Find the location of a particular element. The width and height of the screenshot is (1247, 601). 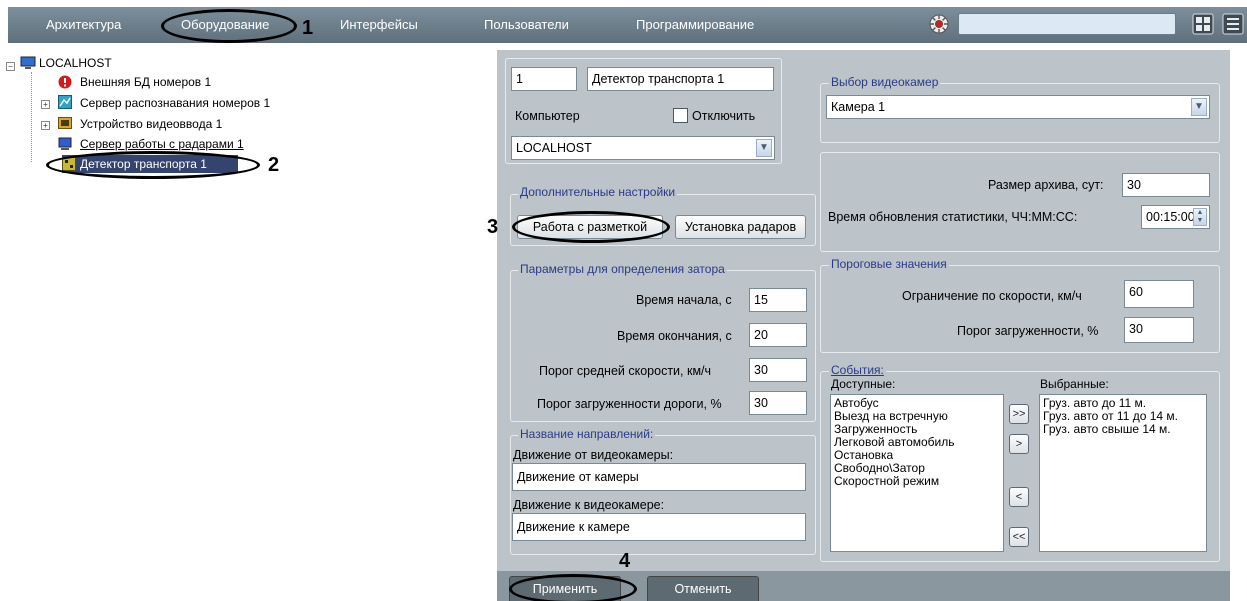

available-label: Доступные: is located at coordinates (863, 384).